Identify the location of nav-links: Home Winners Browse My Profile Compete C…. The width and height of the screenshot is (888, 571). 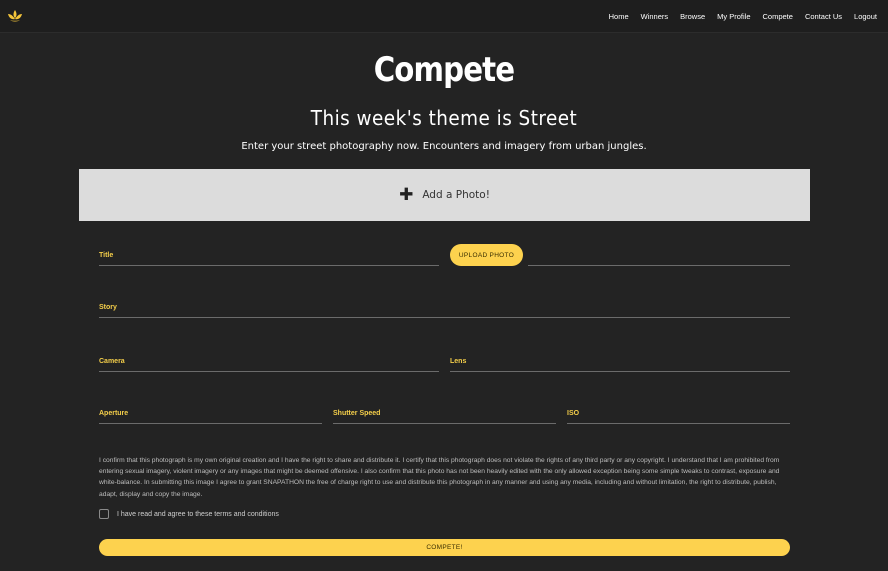
(743, 16).